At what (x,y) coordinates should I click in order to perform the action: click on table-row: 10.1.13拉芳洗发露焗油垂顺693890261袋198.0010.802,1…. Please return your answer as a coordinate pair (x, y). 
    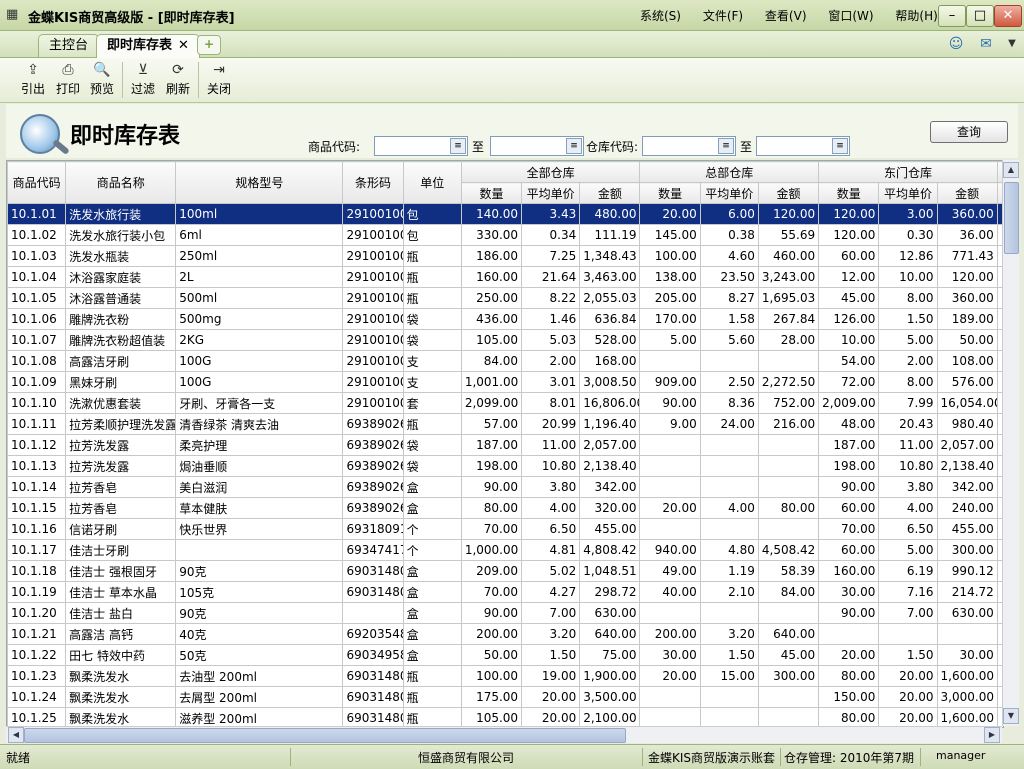
    Looking at the image, I should click on (505, 466).